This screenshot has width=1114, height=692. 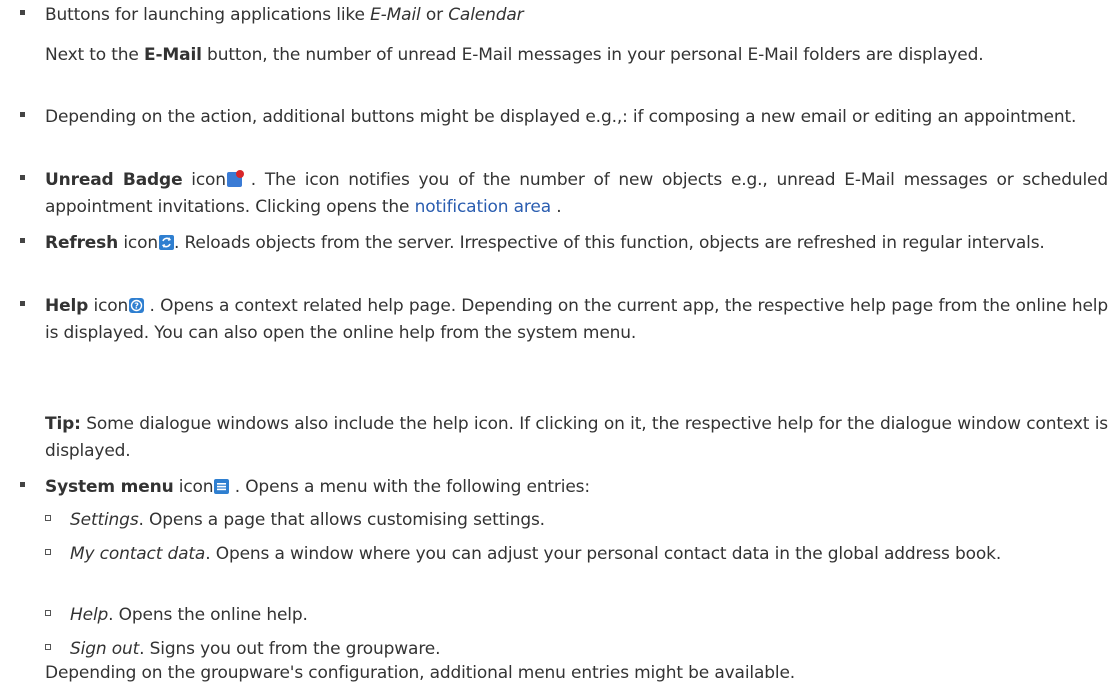 I want to click on bold-help: Help, so click(x=67, y=306).